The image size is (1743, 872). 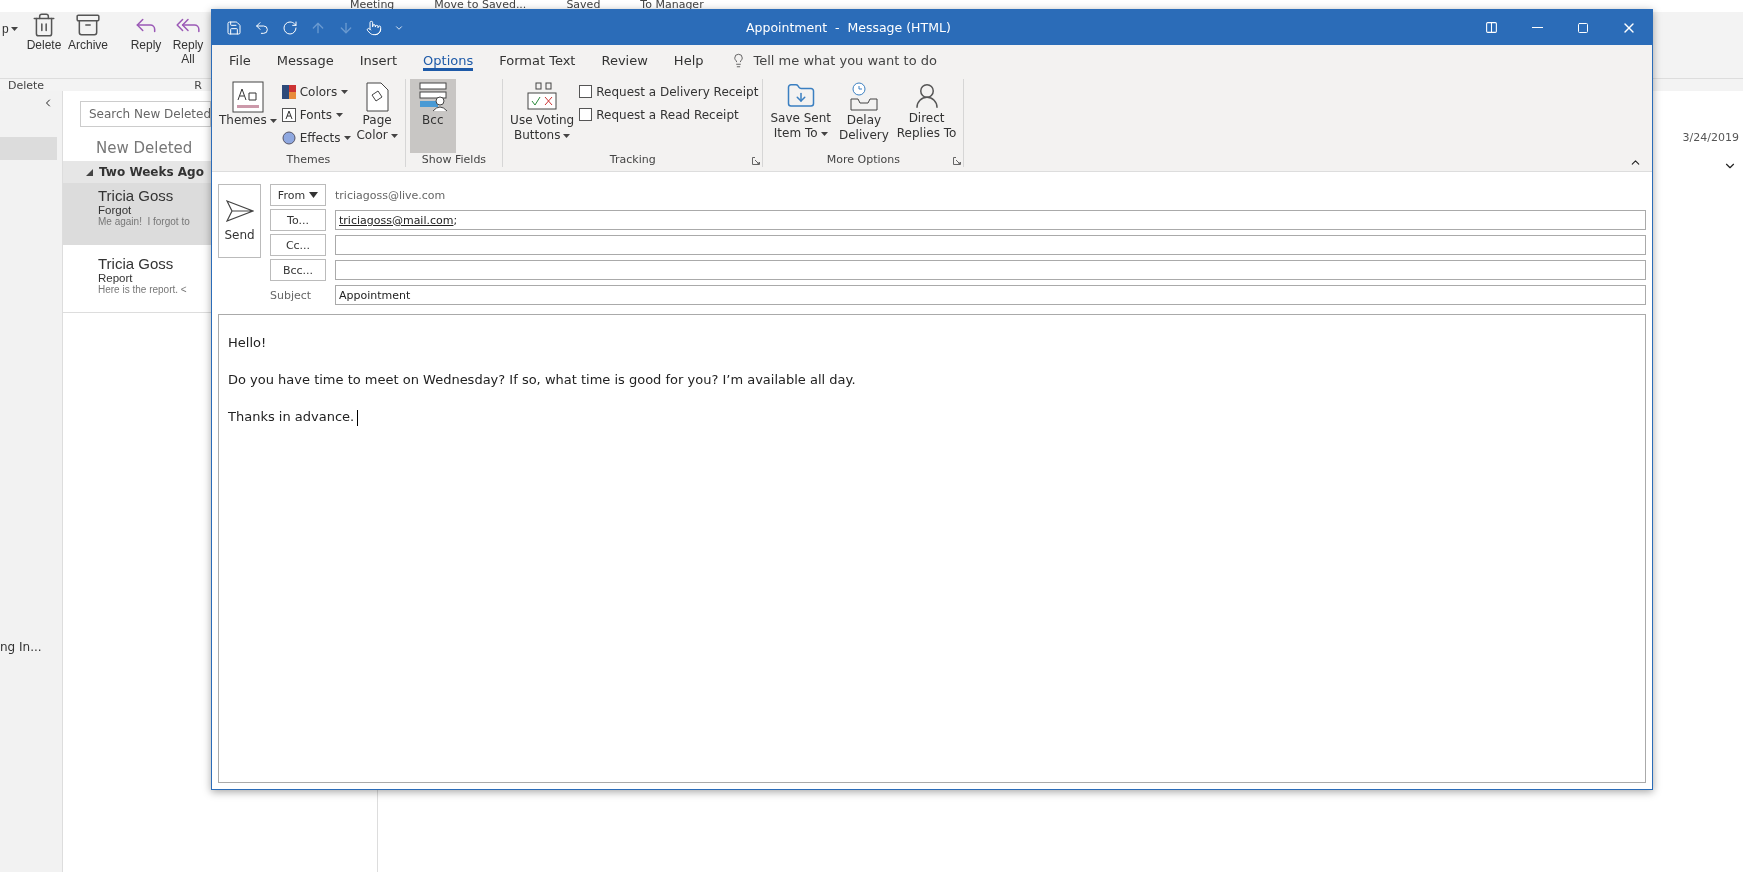 I want to click on ribbon-button: p, so click(x=11, y=24).